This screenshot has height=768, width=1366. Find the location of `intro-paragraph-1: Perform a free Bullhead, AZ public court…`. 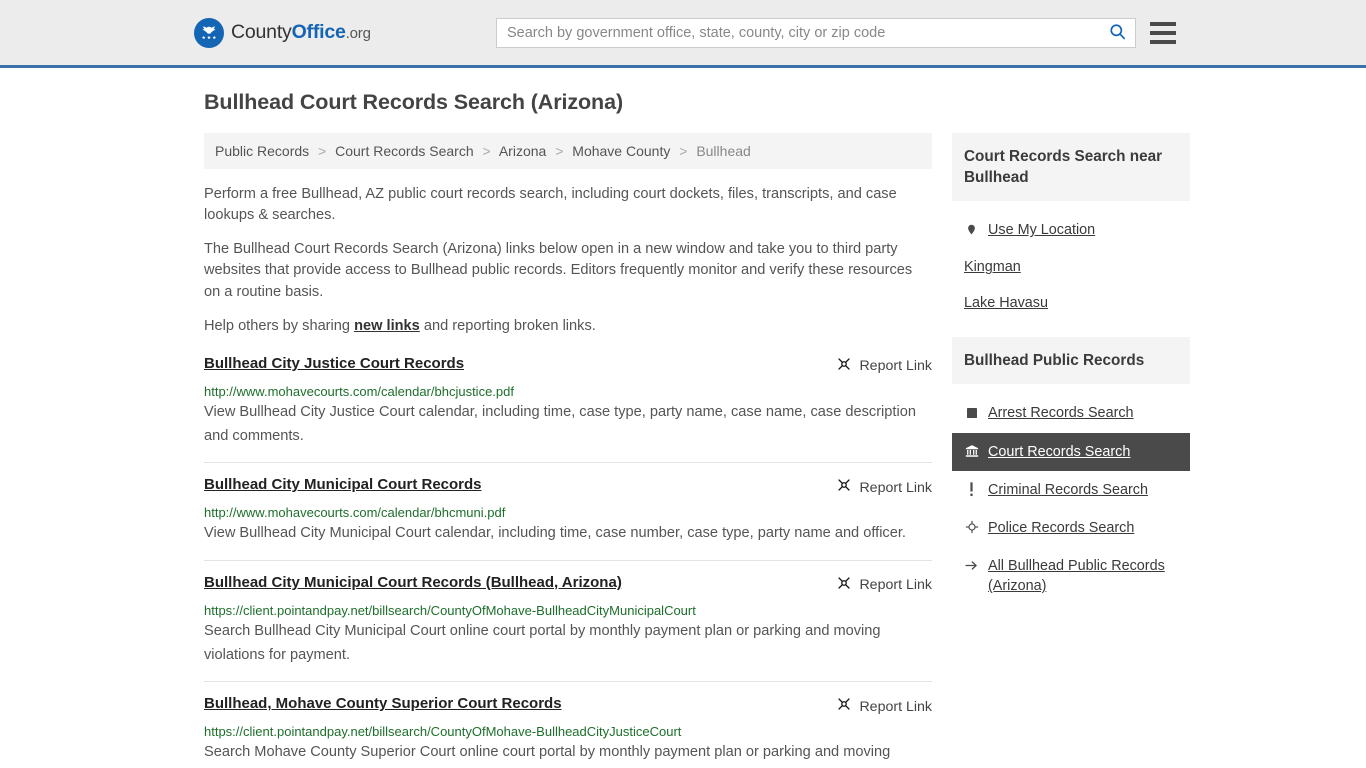

intro-paragraph-1: Perform a free Bullhead, AZ public court… is located at coordinates (550, 205).